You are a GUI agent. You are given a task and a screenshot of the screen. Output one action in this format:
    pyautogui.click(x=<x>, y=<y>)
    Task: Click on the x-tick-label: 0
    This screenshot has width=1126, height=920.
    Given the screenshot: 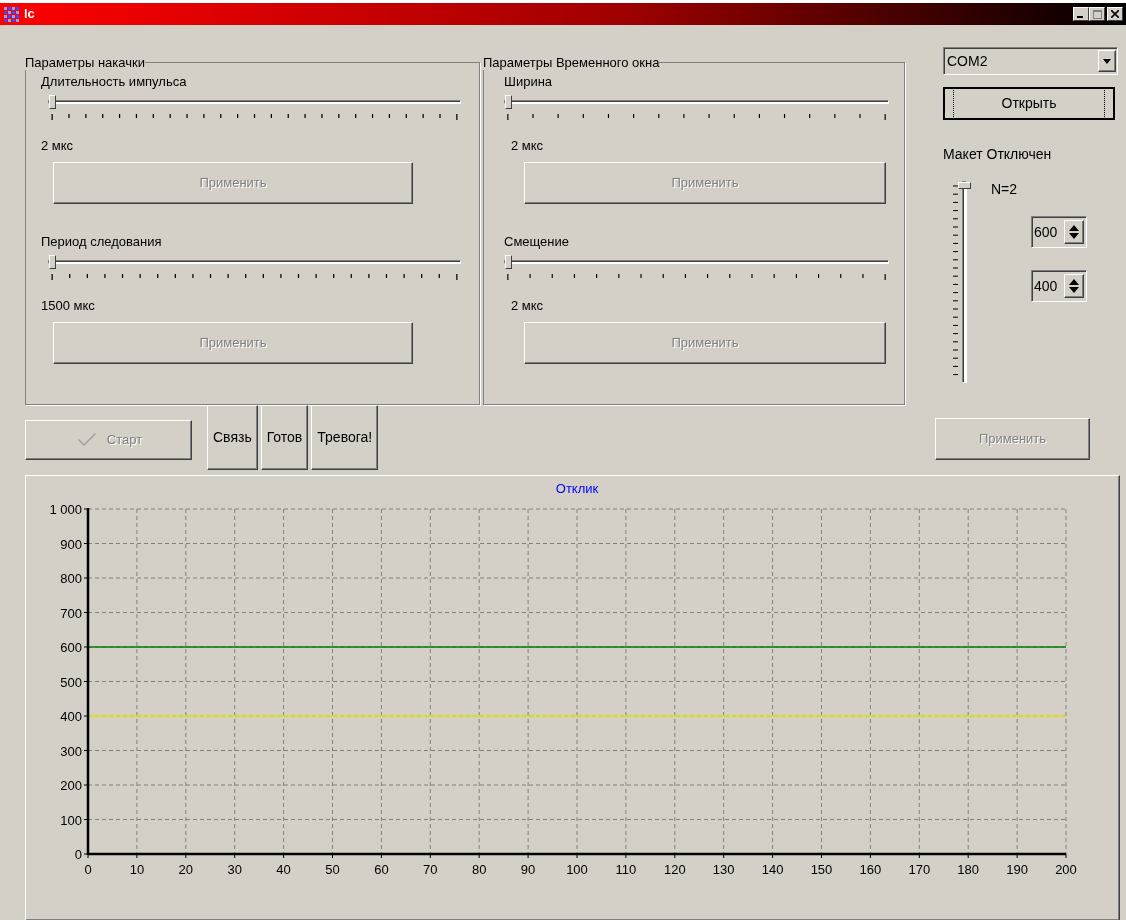 What is the action you would take?
    pyautogui.click(x=88, y=869)
    